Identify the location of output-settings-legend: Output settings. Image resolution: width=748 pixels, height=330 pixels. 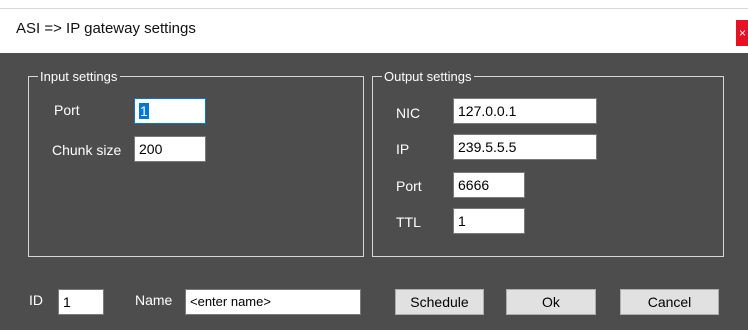
(428, 76).